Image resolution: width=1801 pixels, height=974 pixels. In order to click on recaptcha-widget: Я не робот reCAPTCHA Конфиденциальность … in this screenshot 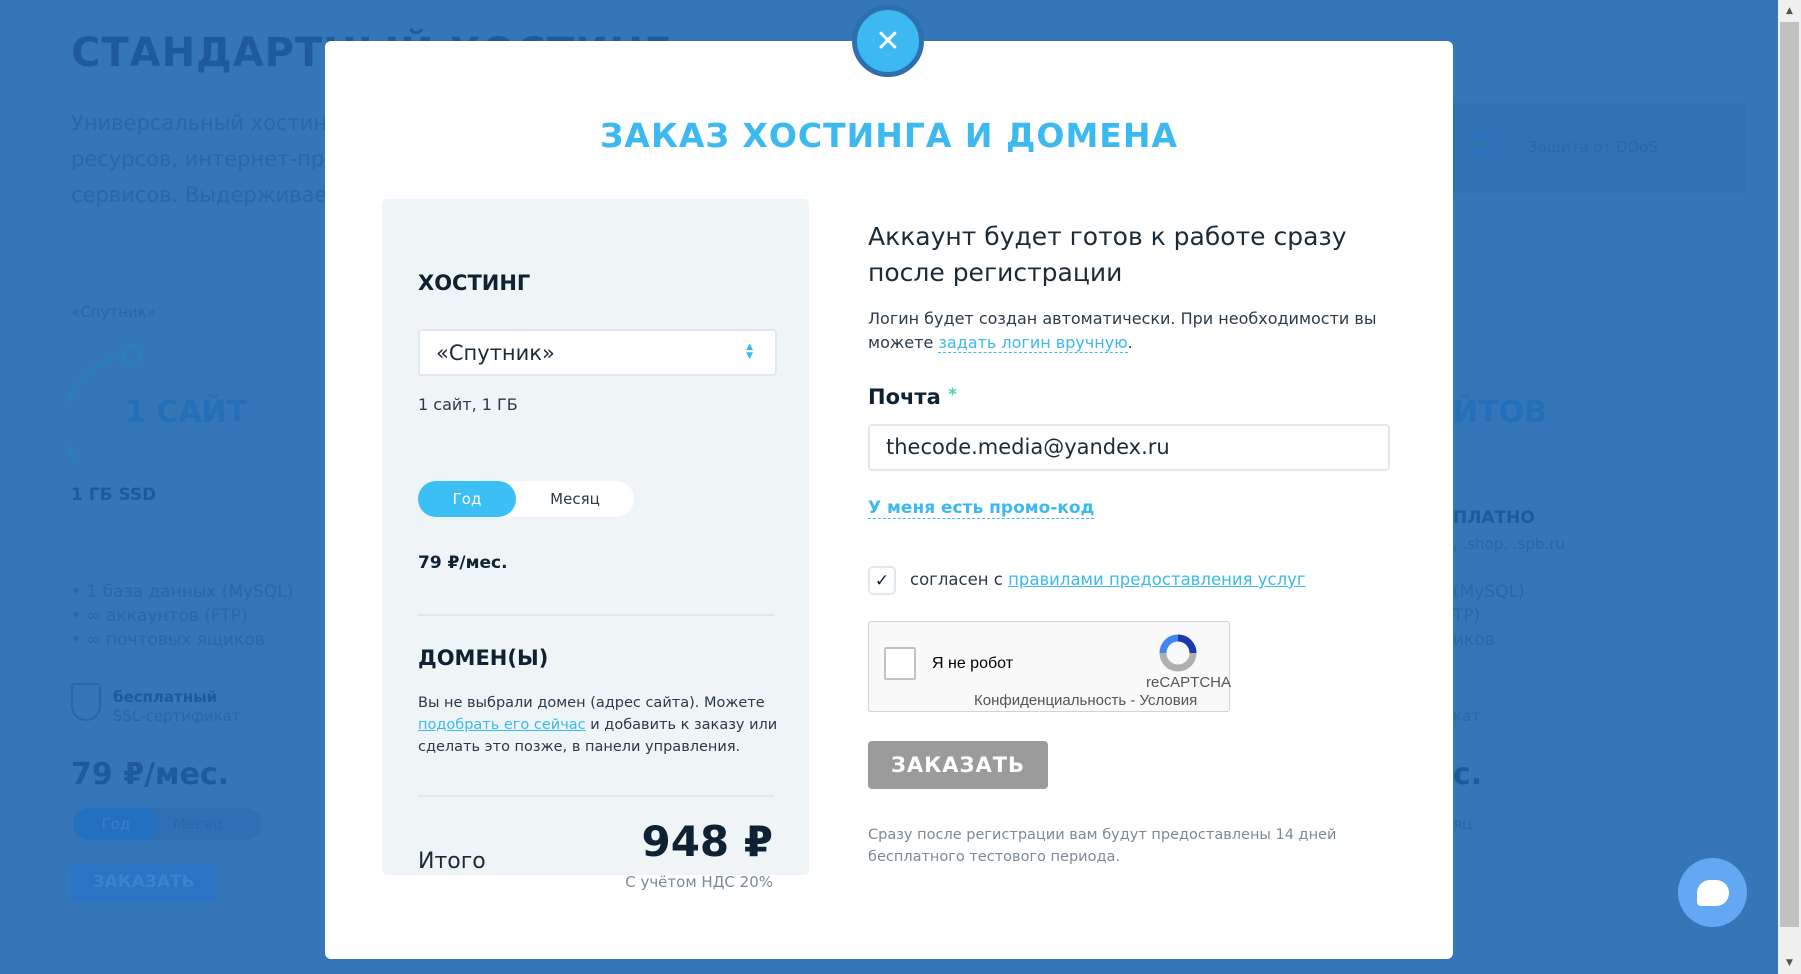, I will do `click(1050, 666)`.